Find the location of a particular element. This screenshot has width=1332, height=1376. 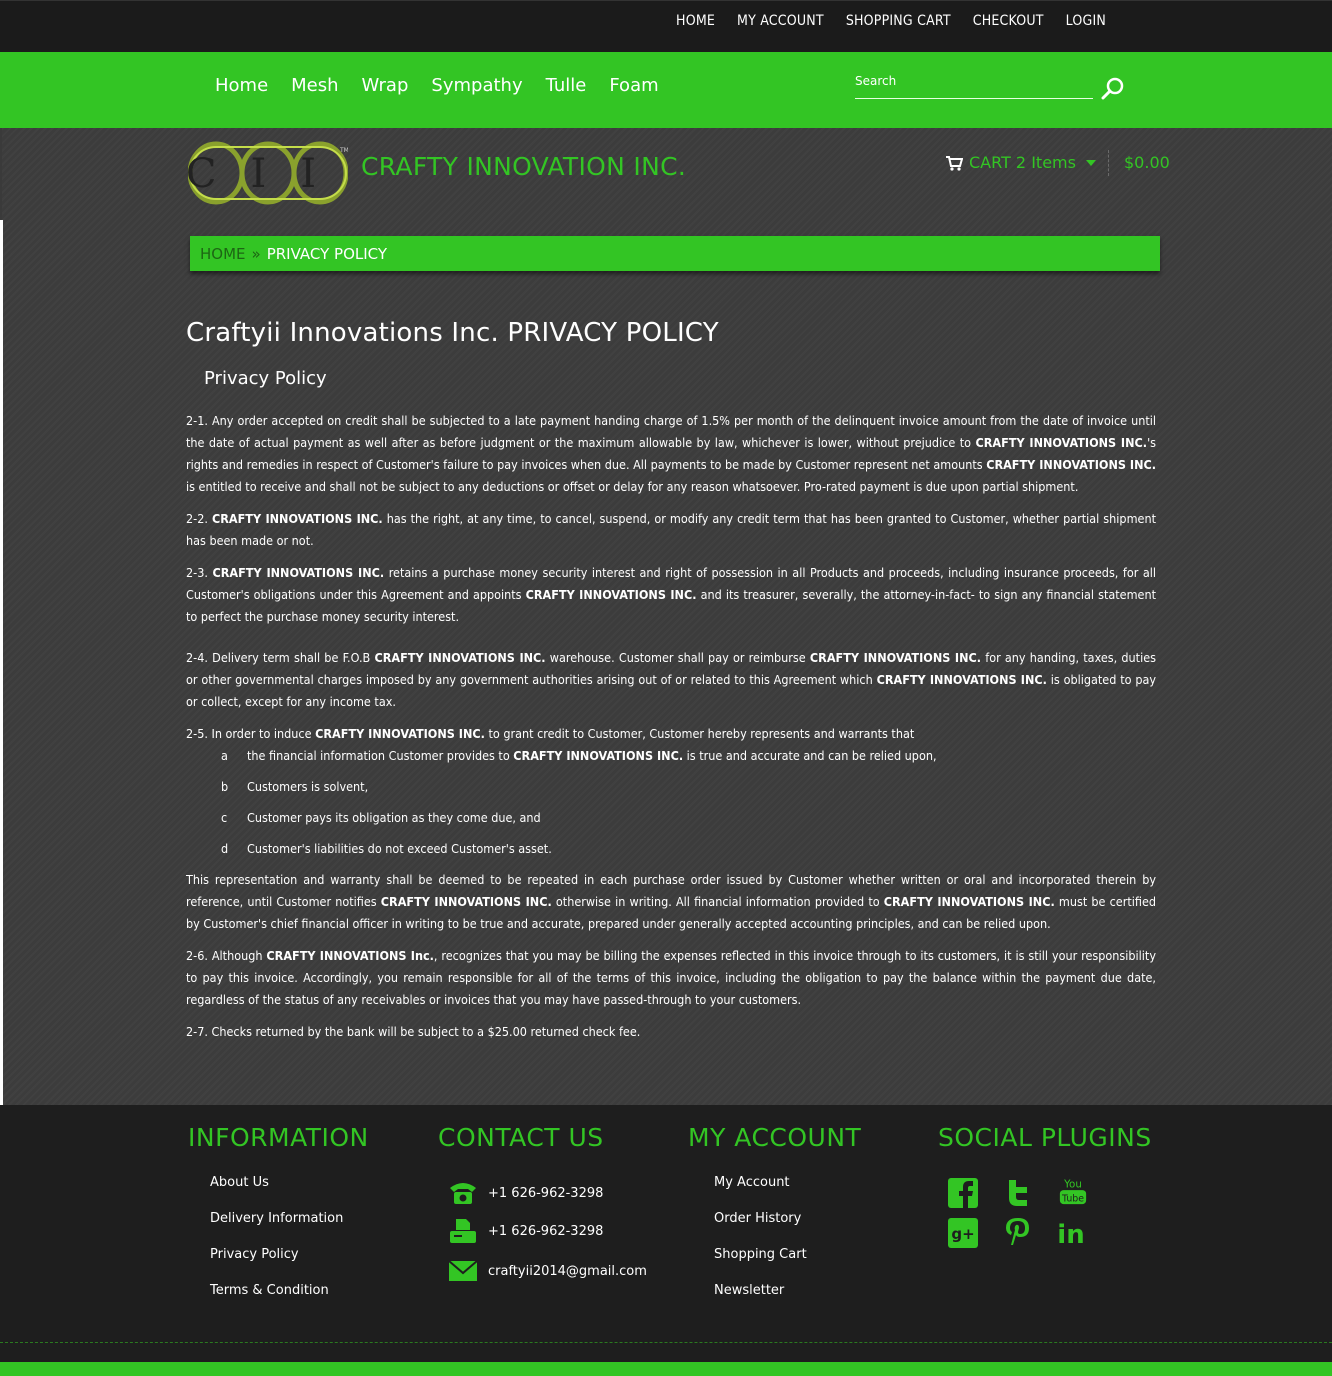

list-item-label: a is located at coordinates (224, 755).